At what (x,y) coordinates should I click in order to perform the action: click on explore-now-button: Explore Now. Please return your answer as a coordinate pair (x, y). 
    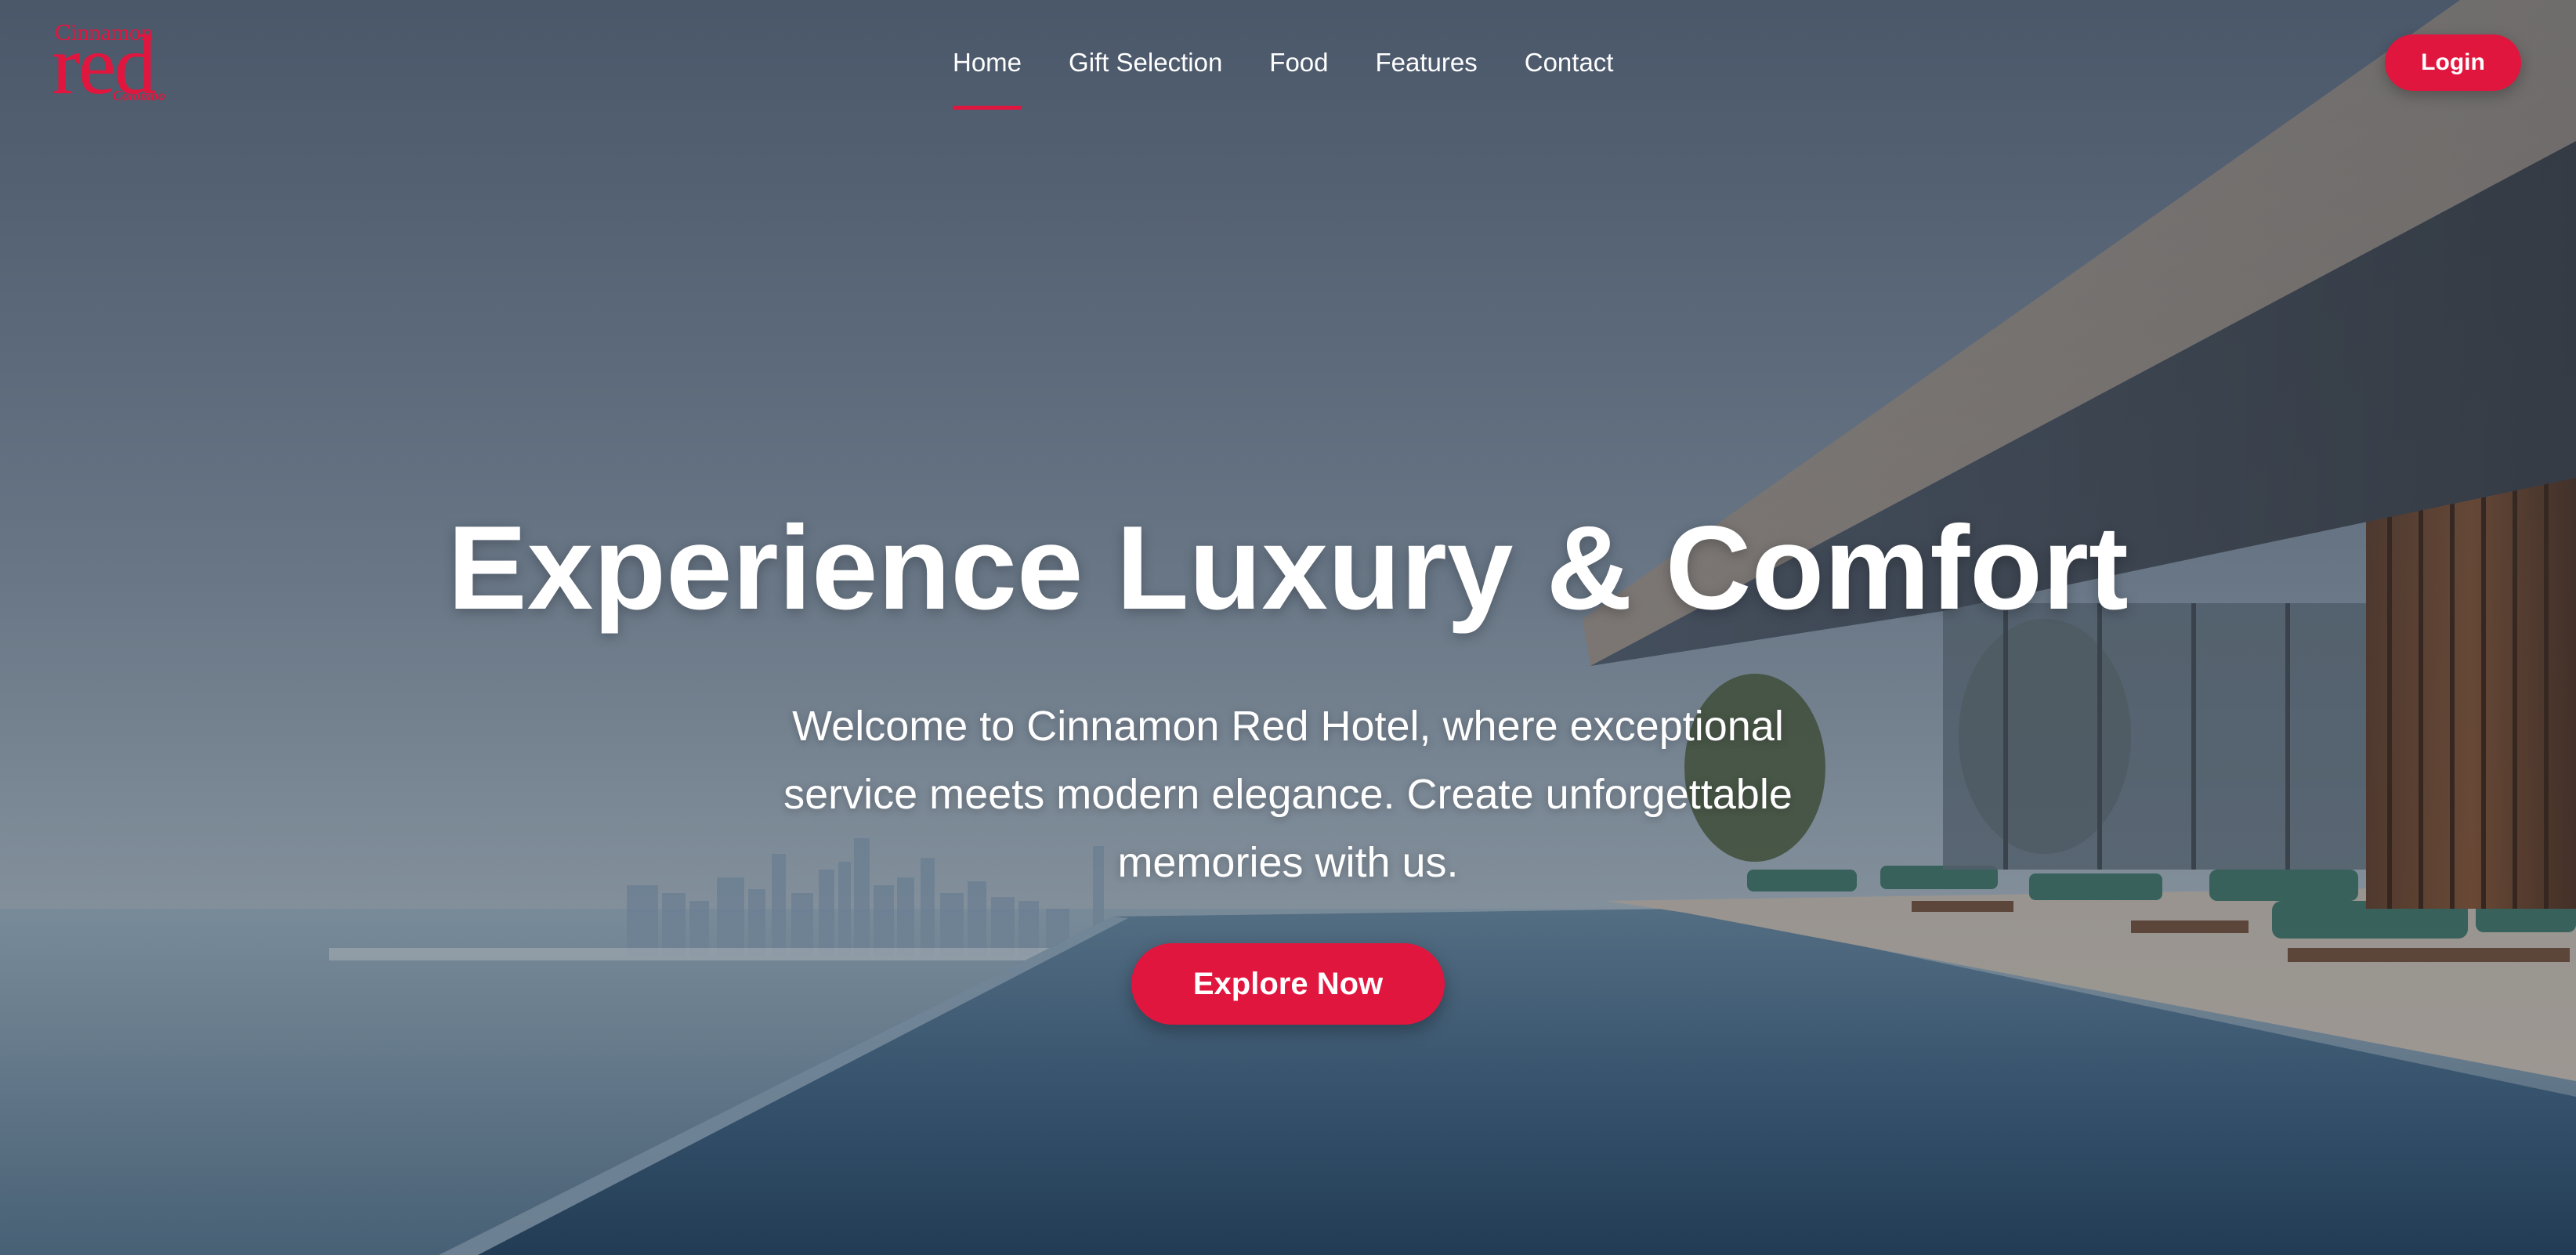
    Looking at the image, I should click on (1288, 984).